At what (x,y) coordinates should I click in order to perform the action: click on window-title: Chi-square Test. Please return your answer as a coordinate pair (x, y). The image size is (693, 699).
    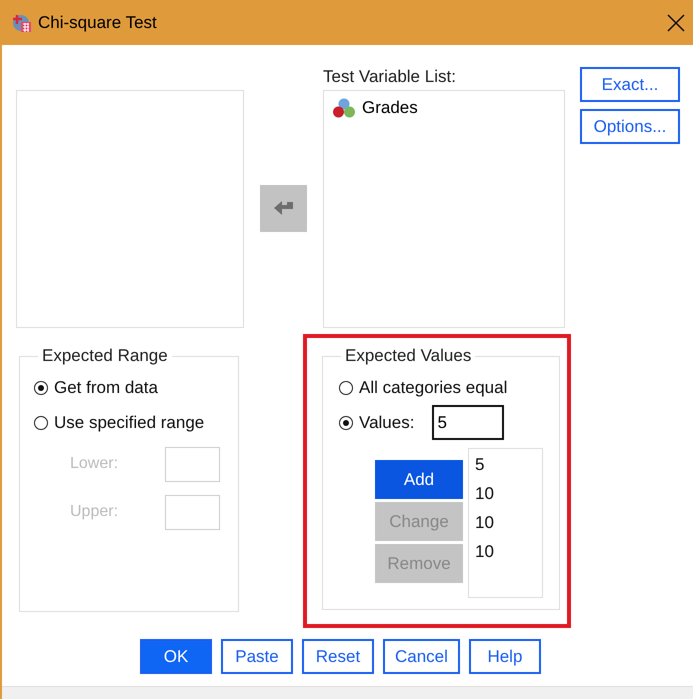
    Looking at the image, I should click on (98, 22).